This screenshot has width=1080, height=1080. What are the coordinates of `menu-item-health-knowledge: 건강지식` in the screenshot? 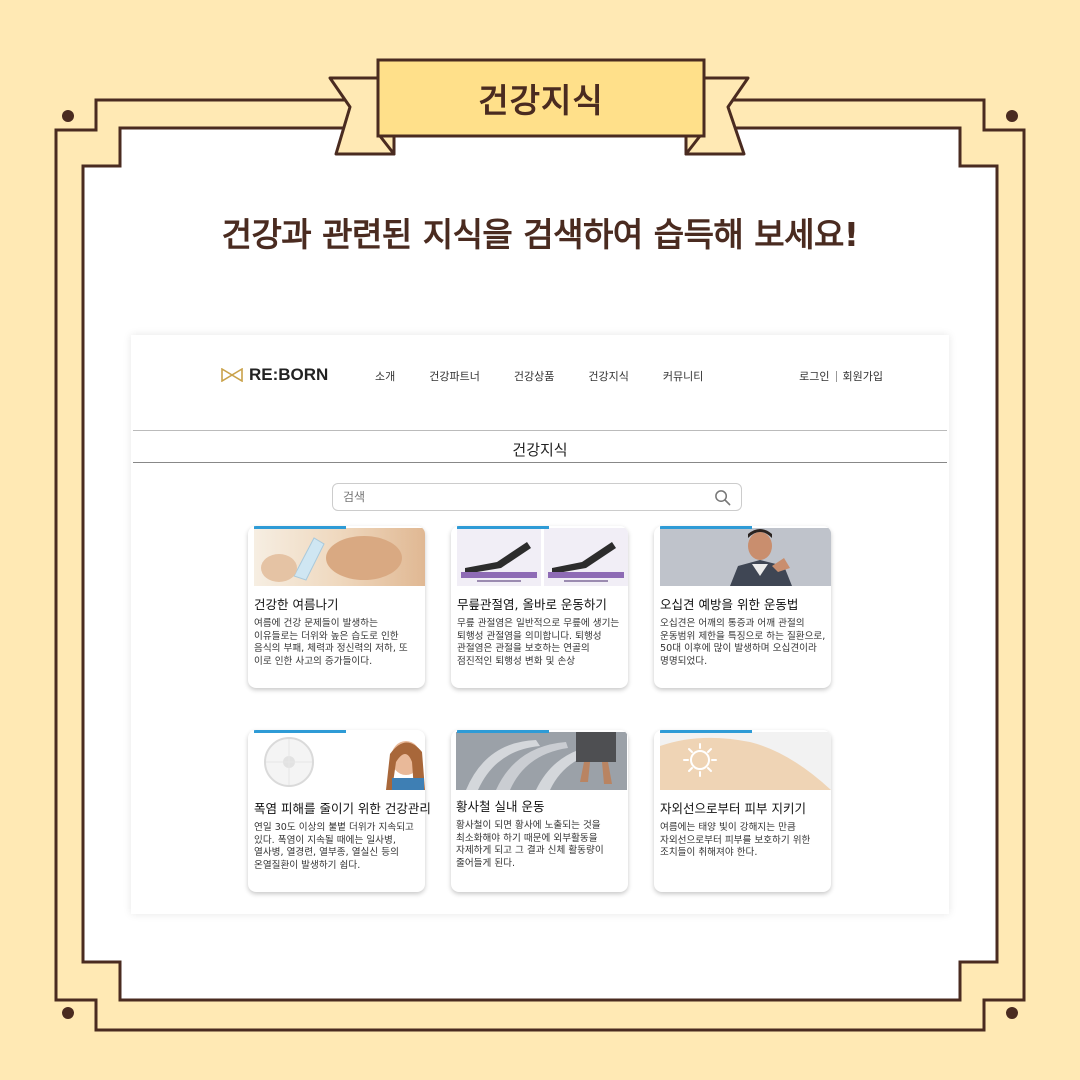 It's located at (608, 376).